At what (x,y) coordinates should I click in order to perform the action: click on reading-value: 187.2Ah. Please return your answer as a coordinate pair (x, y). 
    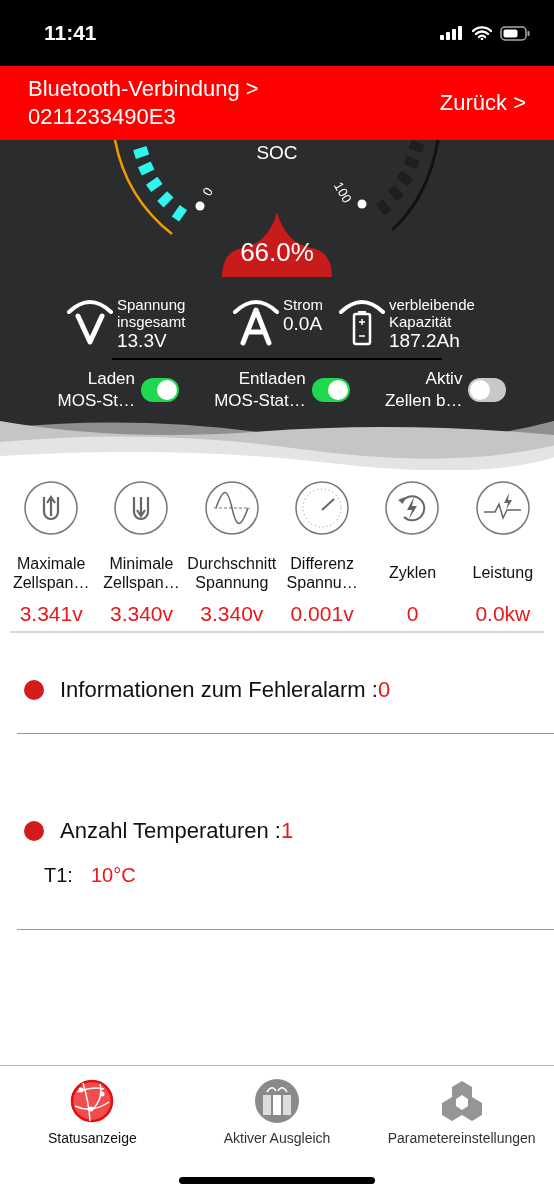
    Looking at the image, I should click on (425, 341).